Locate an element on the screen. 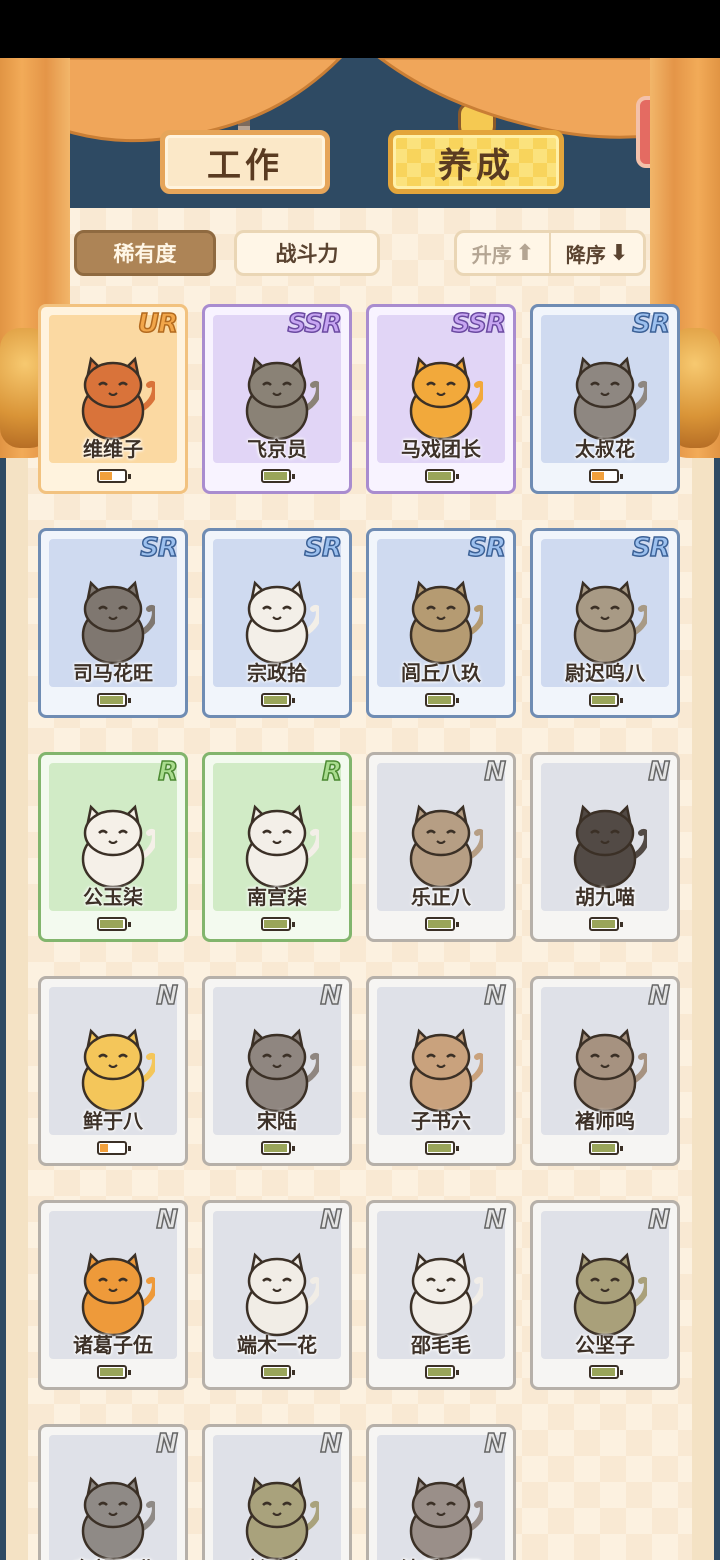 This screenshot has width=720, height=1560. character-name: 维维子 is located at coordinates (113, 449).